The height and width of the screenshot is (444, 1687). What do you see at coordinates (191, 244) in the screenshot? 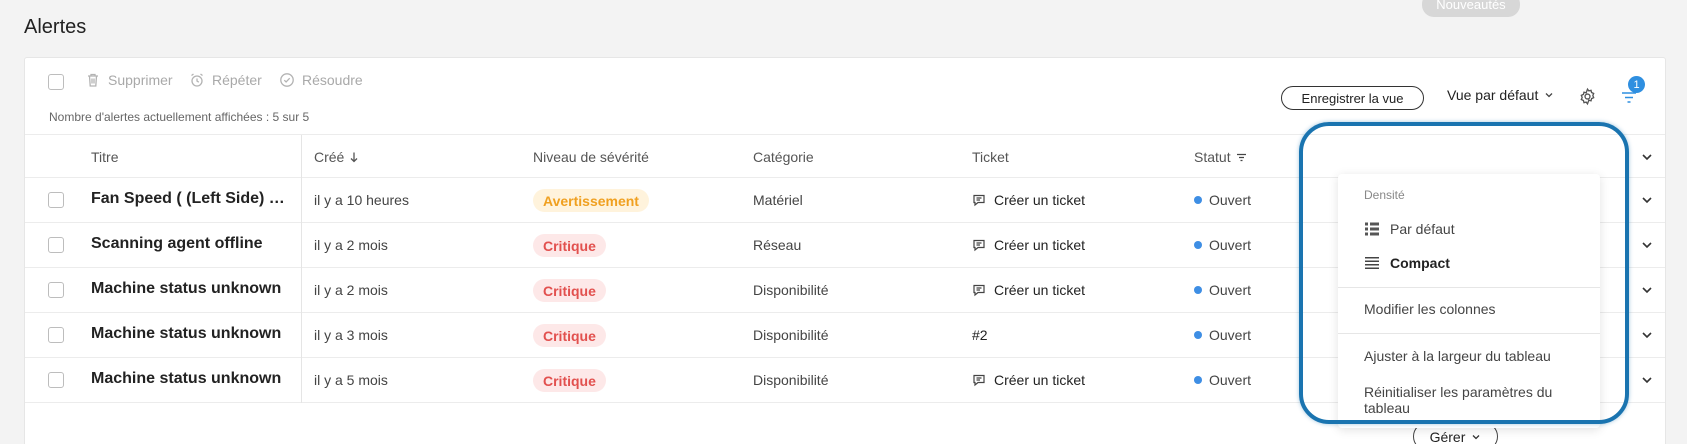
I see `alert-title: Scanning agent offline` at bounding box center [191, 244].